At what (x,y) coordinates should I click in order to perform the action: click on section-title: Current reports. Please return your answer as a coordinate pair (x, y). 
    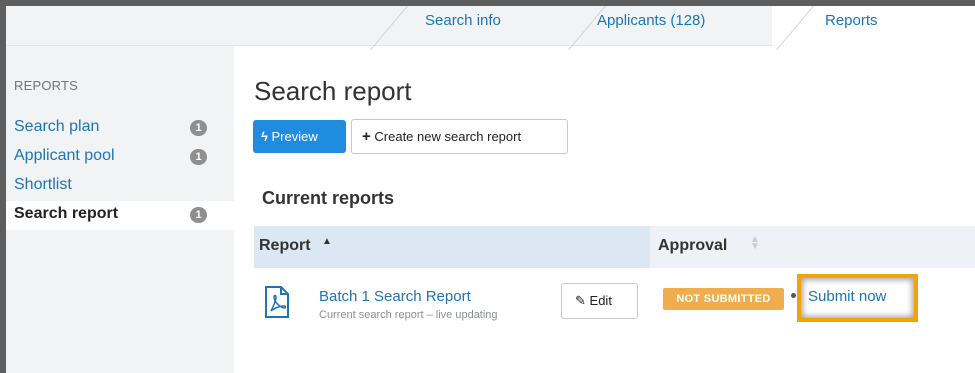
    Looking at the image, I should click on (328, 198).